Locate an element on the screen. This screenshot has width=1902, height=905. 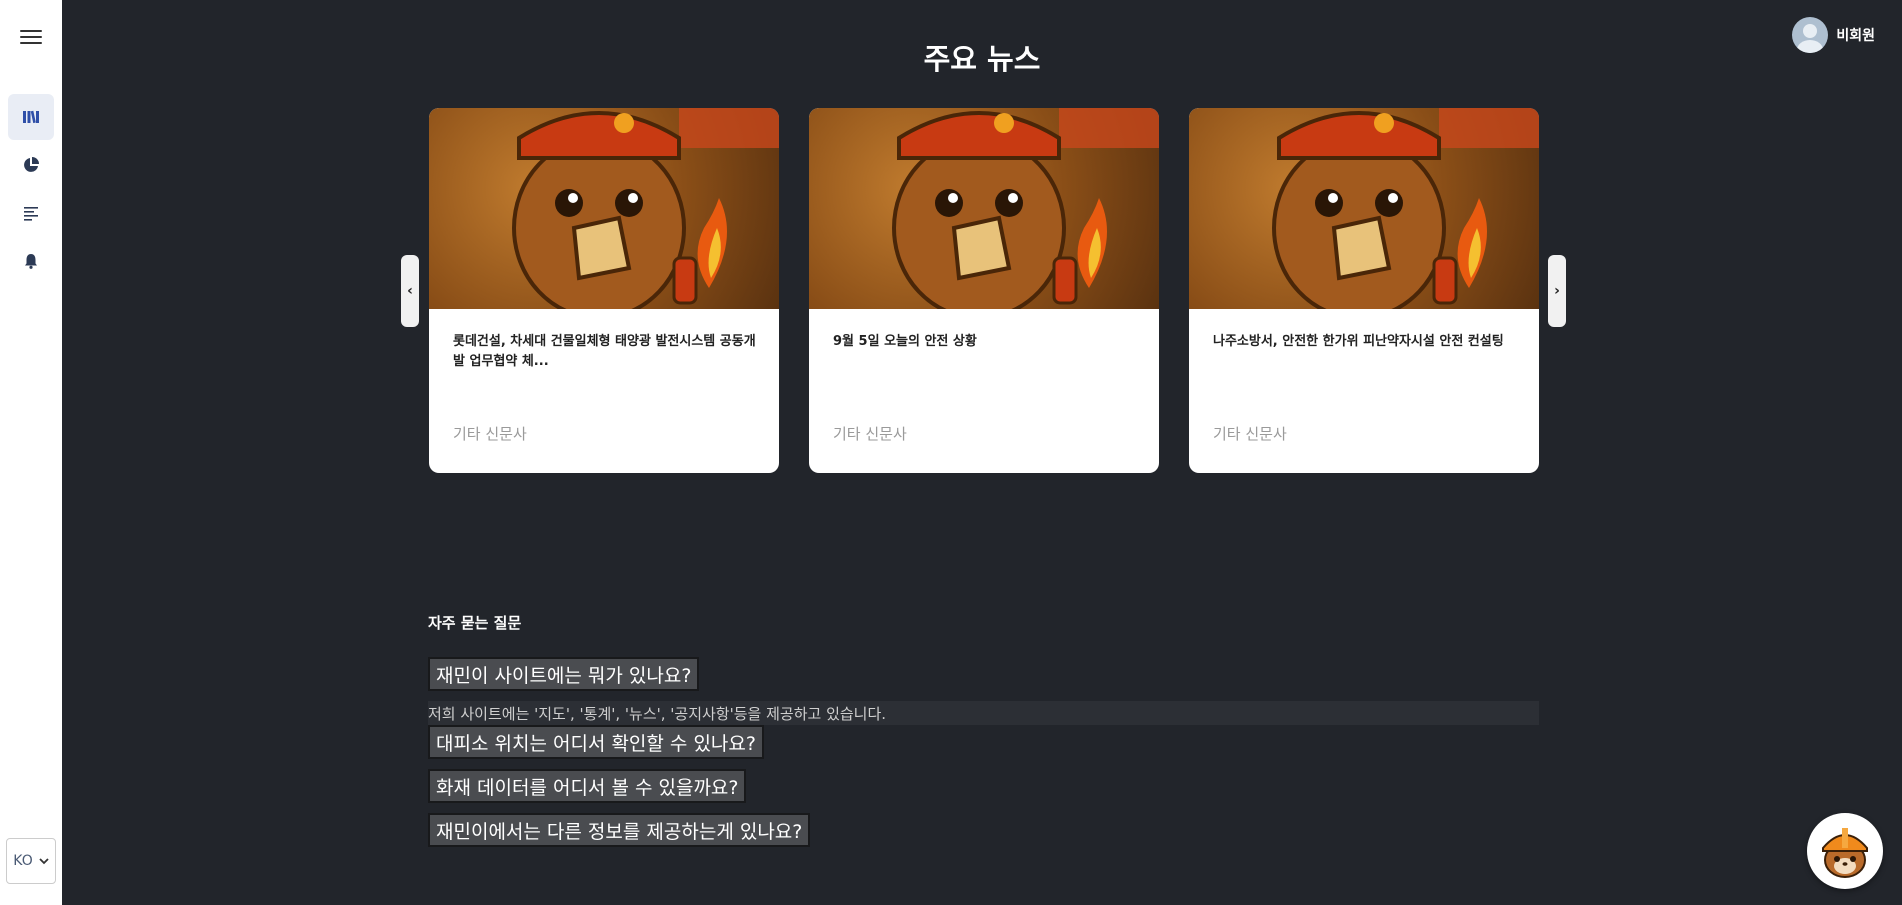
news-card: 9월 5일 오늘의 안전 상황 기타 신문사 is located at coordinates (984, 290).